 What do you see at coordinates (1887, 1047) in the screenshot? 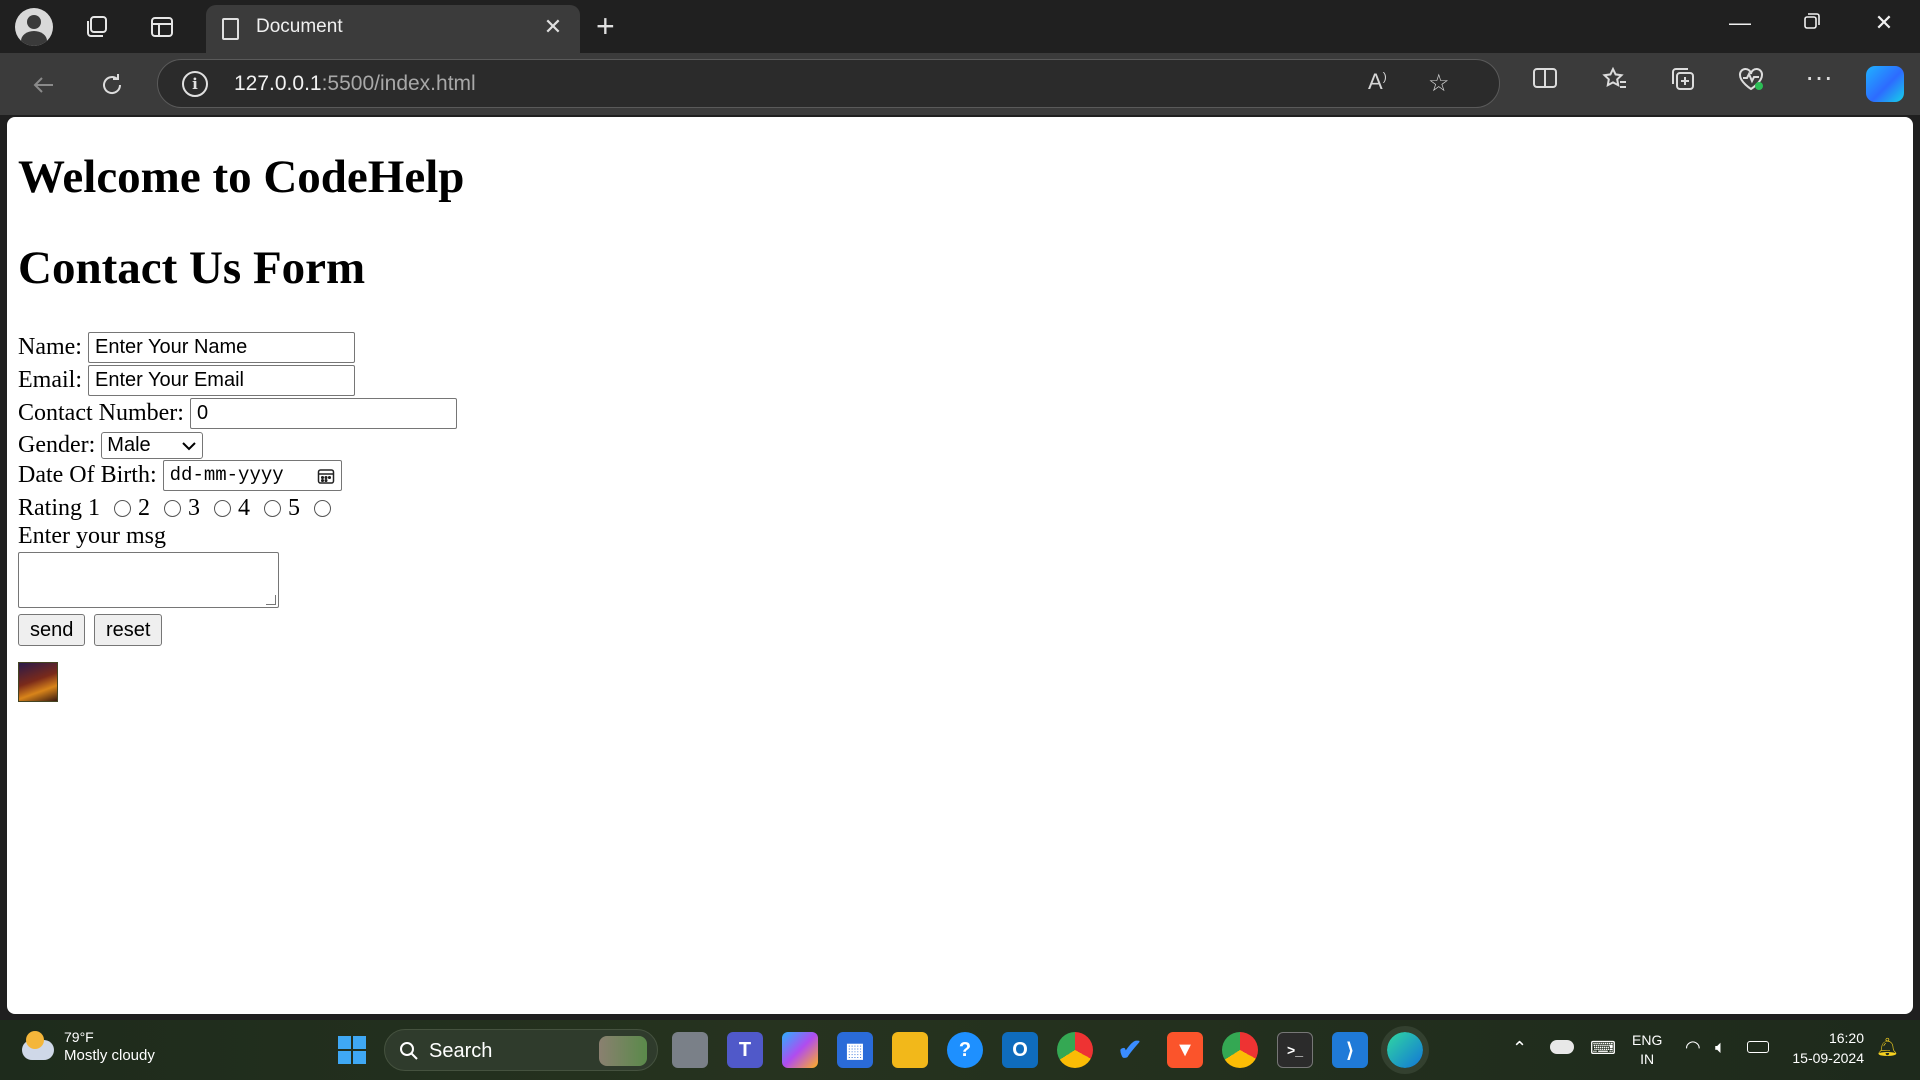
I see `notification-bell-icon: 🔔︎` at bounding box center [1887, 1047].